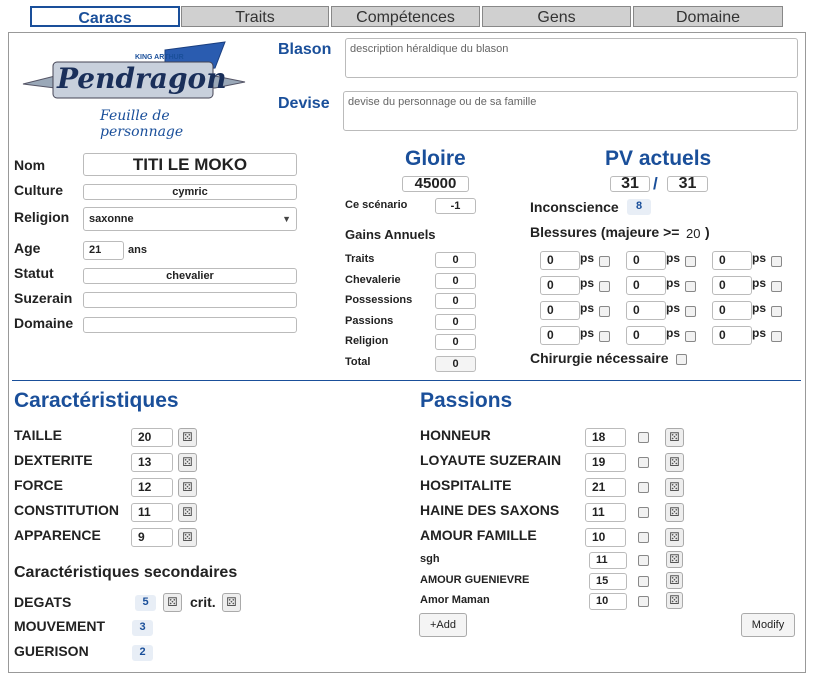 Image resolution: width=815 pixels, height=681 pixels. Describe the element at coordinates (103, 250) in the screenshot. I see `age-input: 21` at that location.